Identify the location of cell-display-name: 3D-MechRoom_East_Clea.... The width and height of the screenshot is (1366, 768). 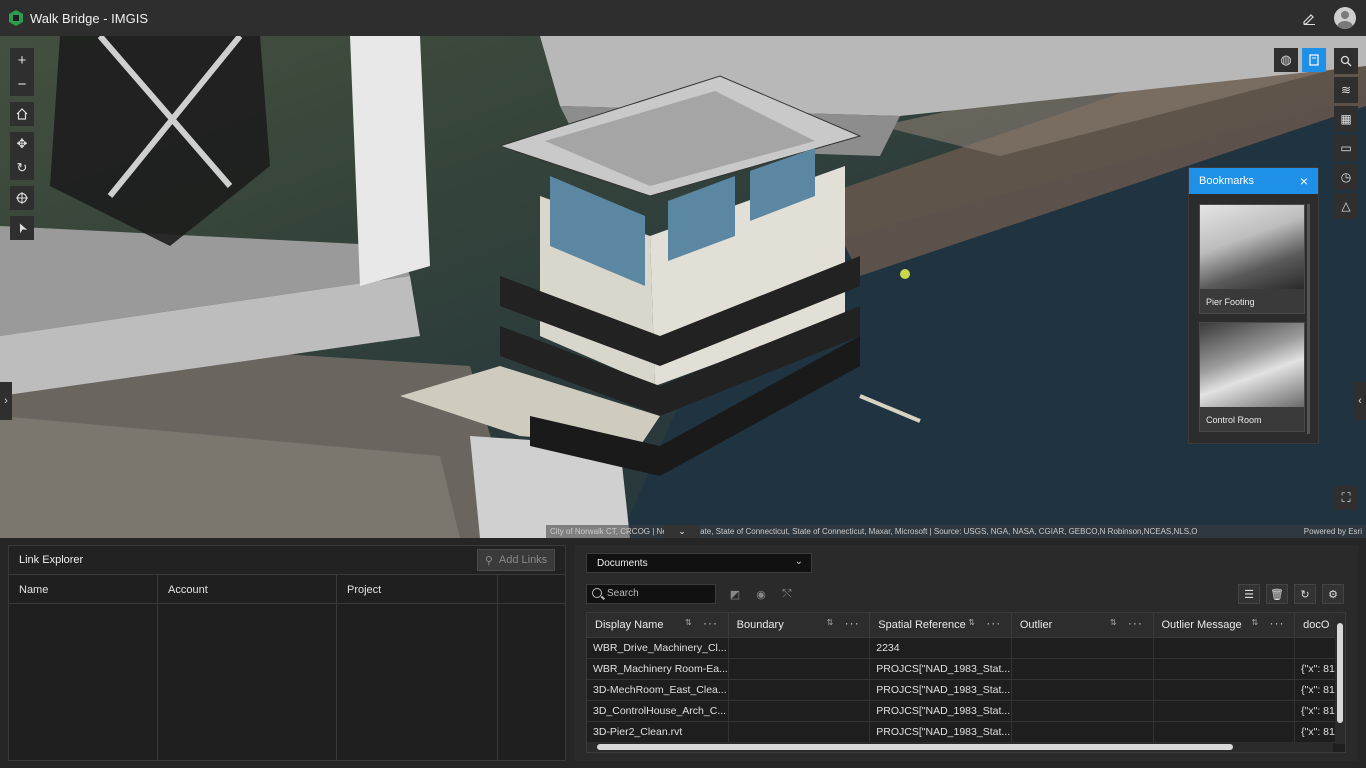
(658, 690).